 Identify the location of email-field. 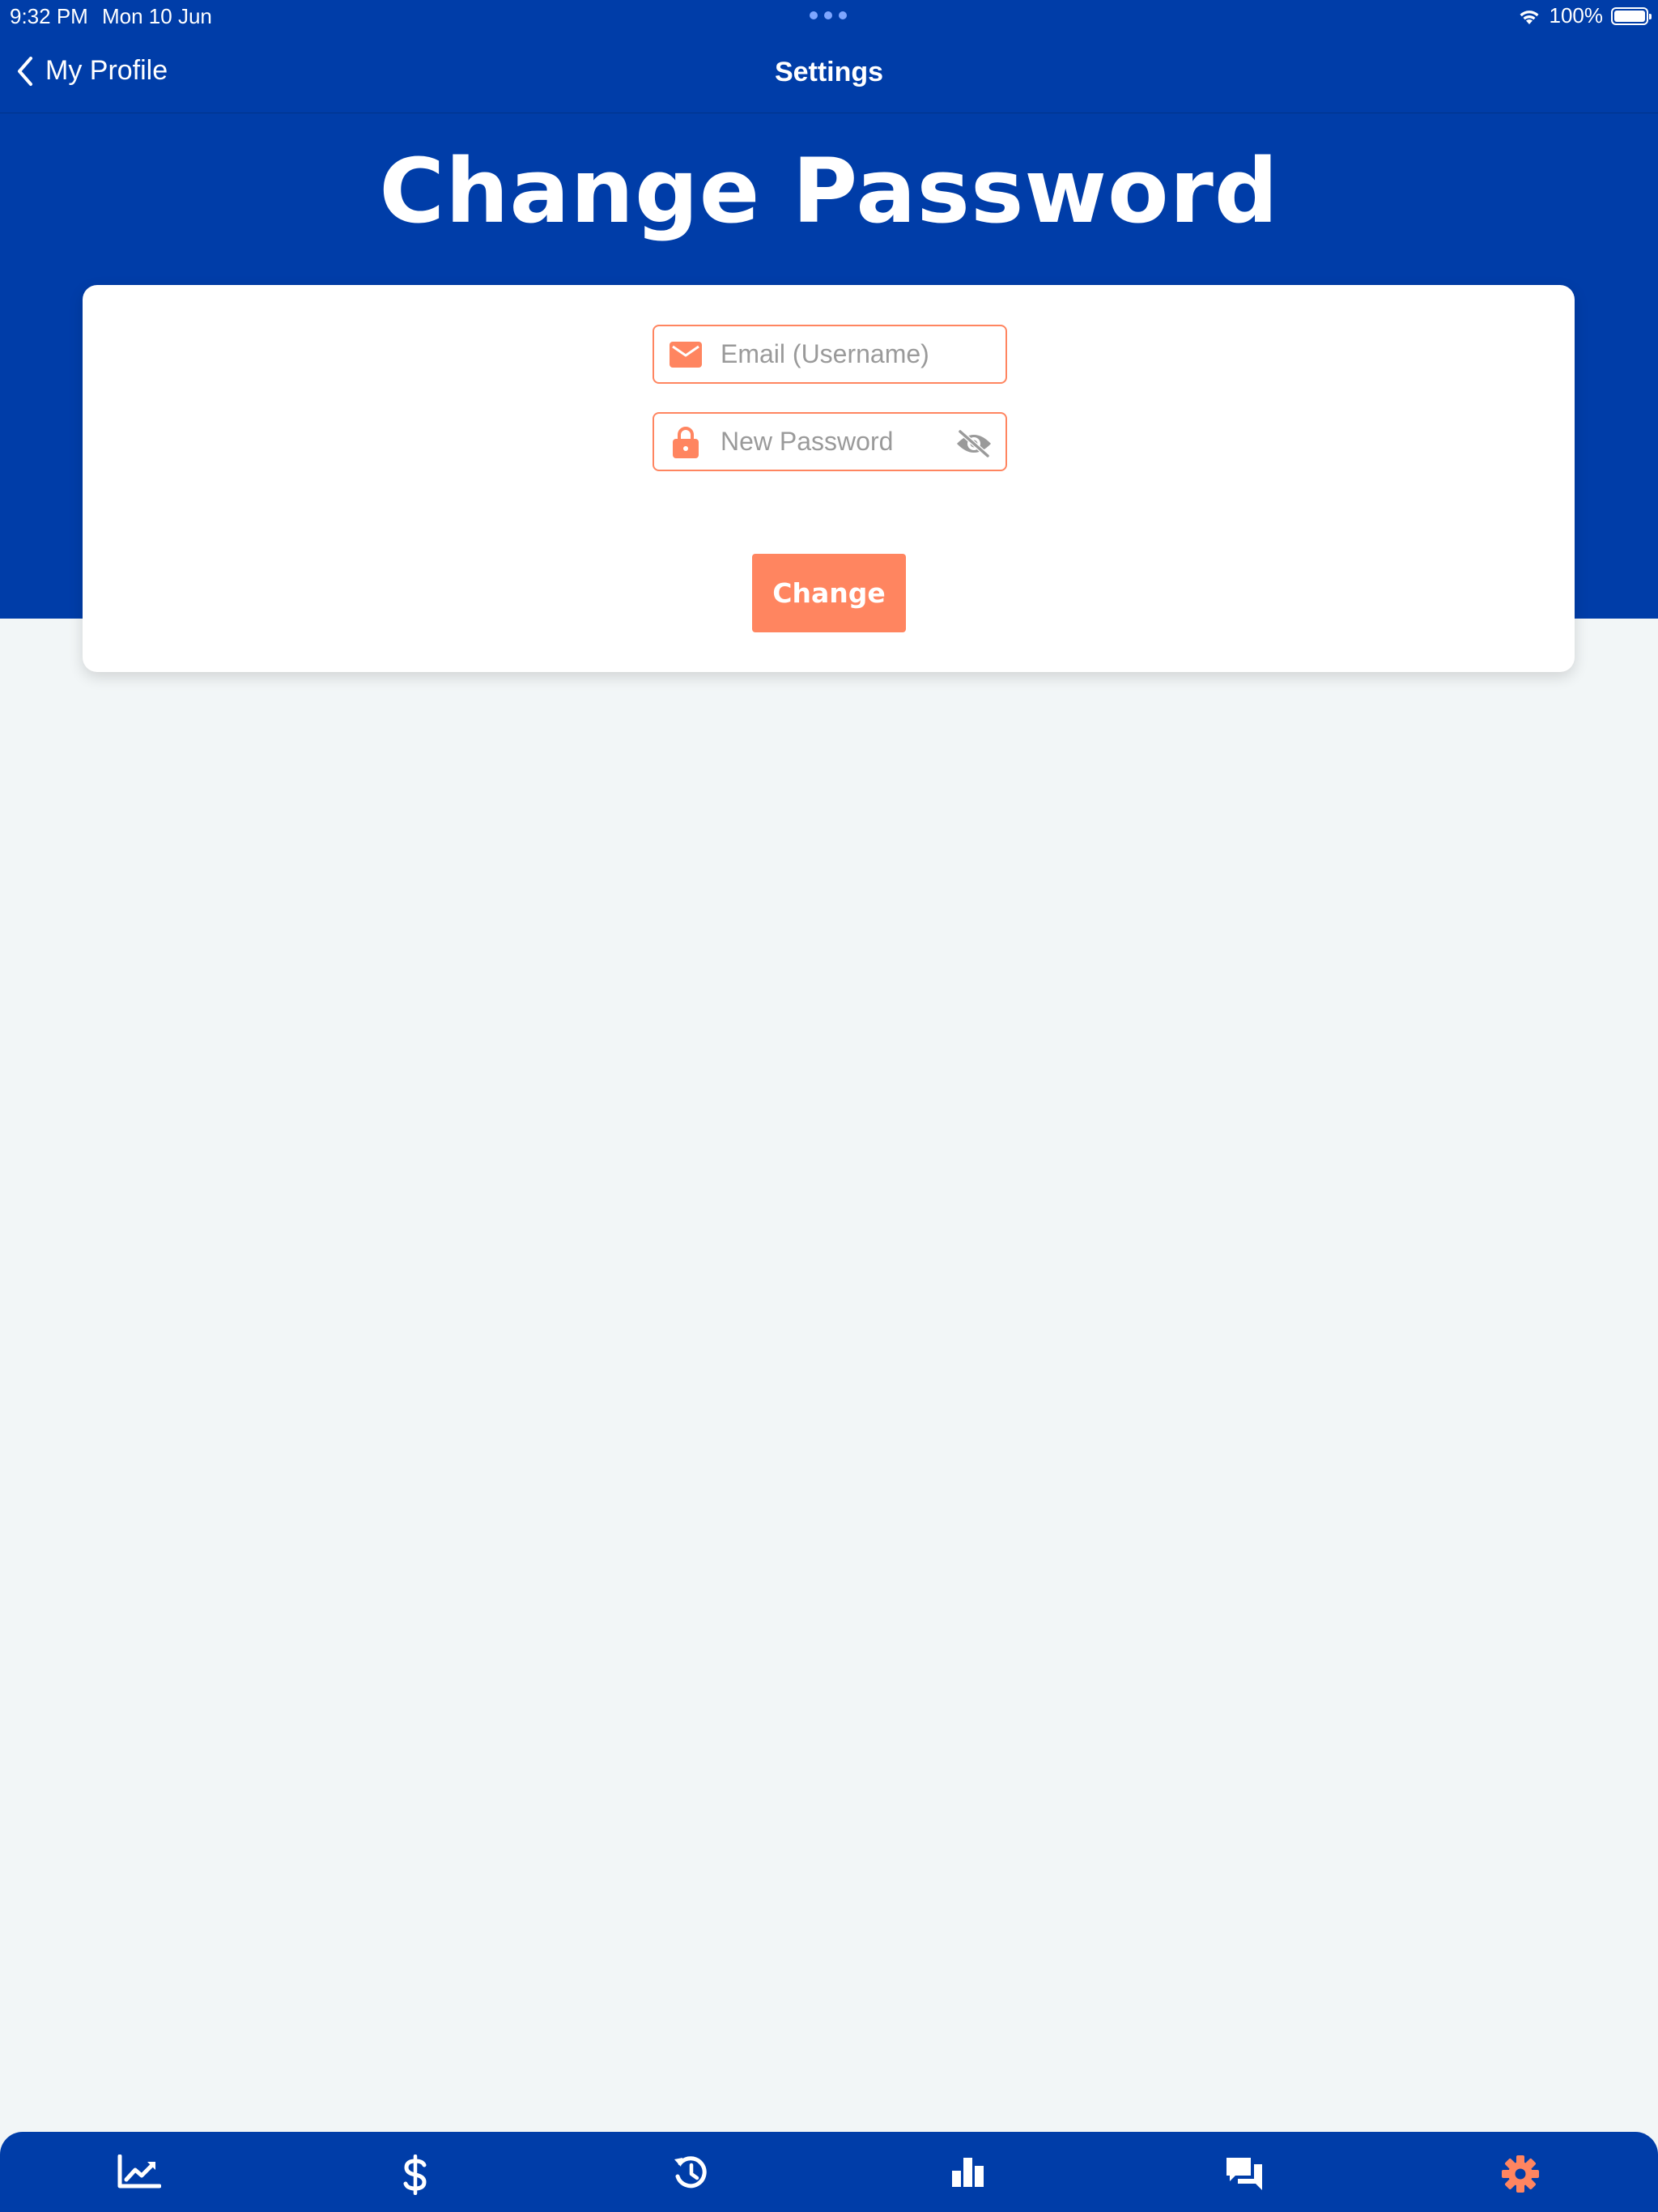
(830, 355).